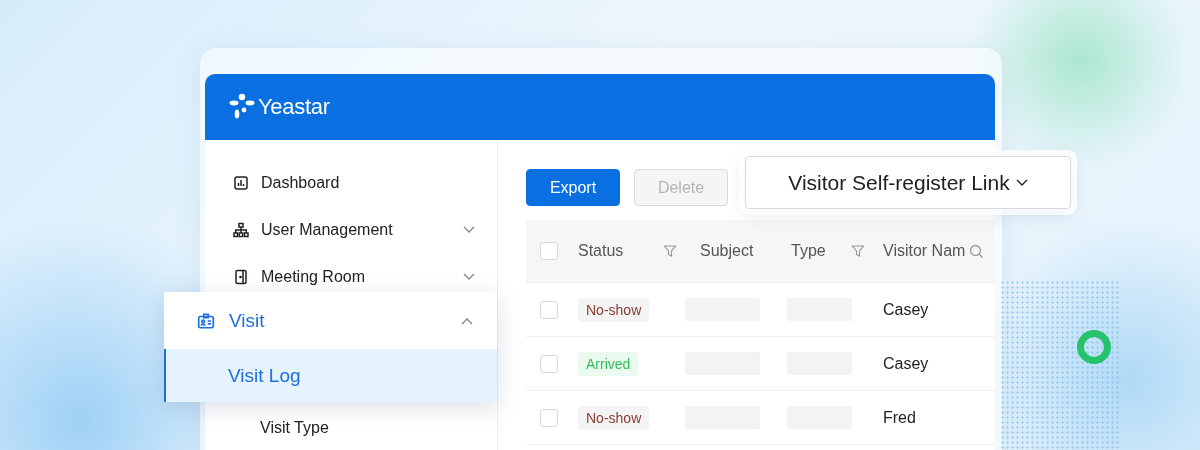  I want to click on status-tag: Arrived, so click(608, 363).